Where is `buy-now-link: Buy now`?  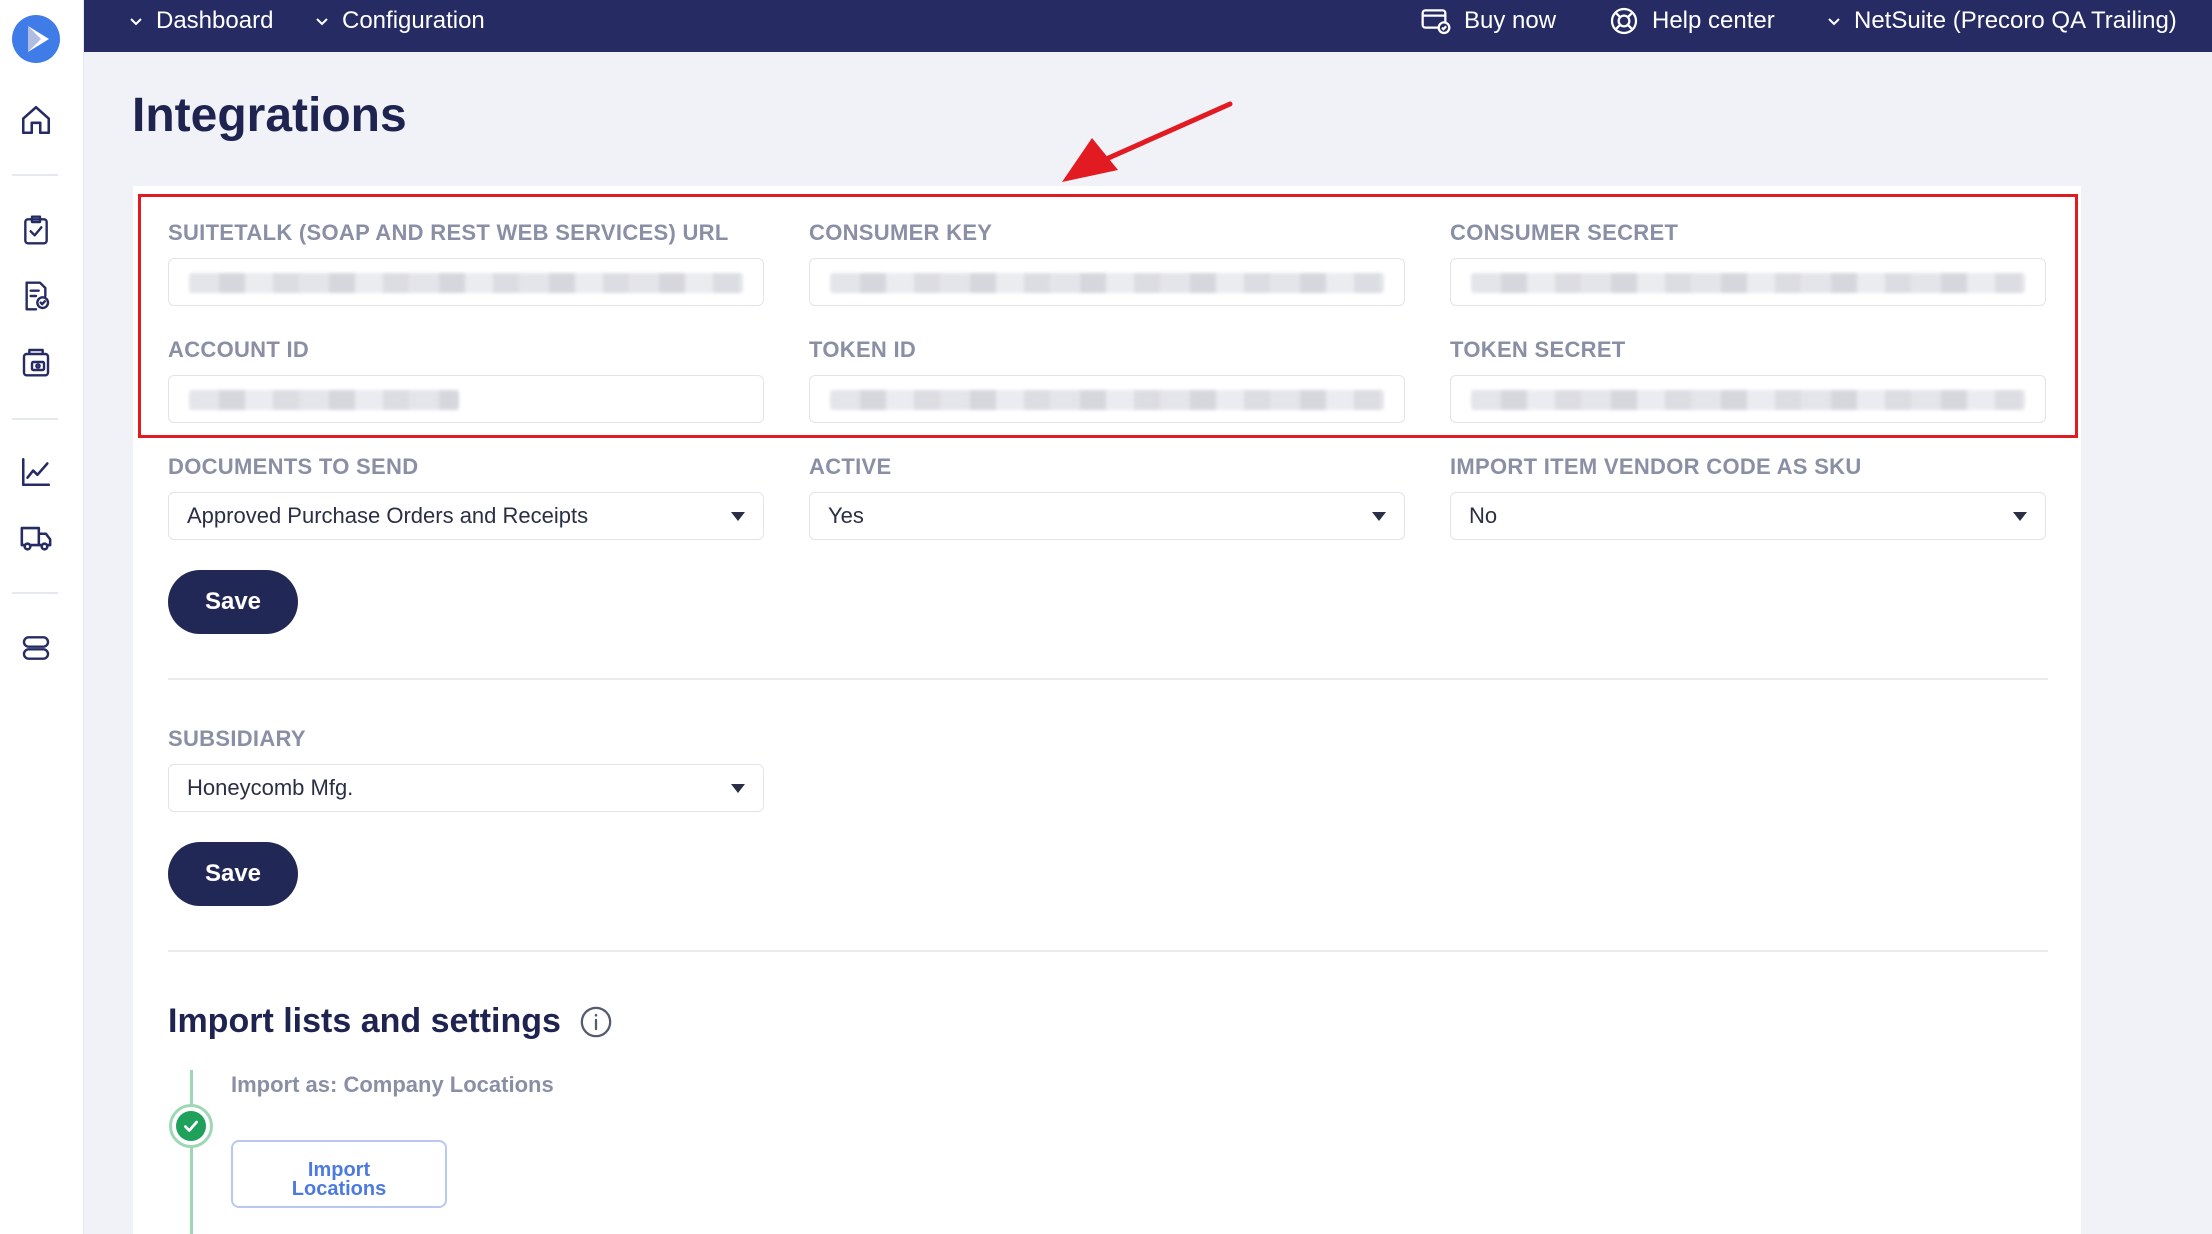
buy-now-link: Buy now is located at coordinates (1488, 21).